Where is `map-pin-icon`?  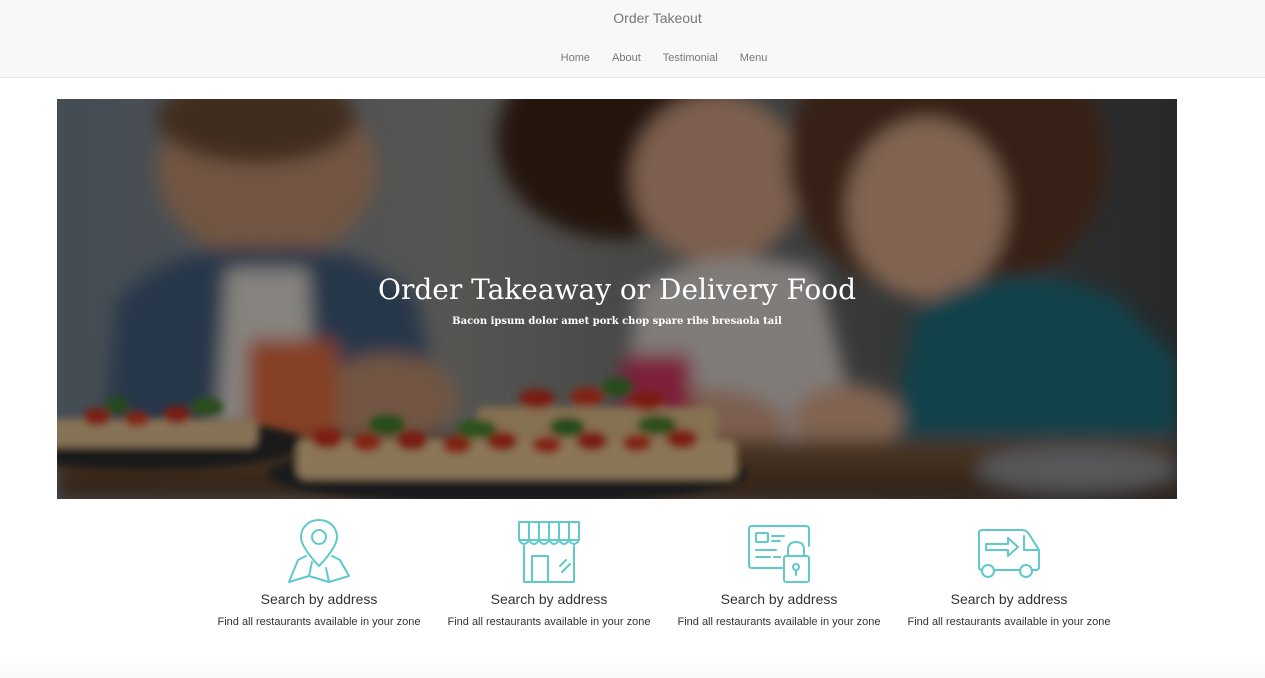
map-pin-icon is located at coordinates (319, 551).